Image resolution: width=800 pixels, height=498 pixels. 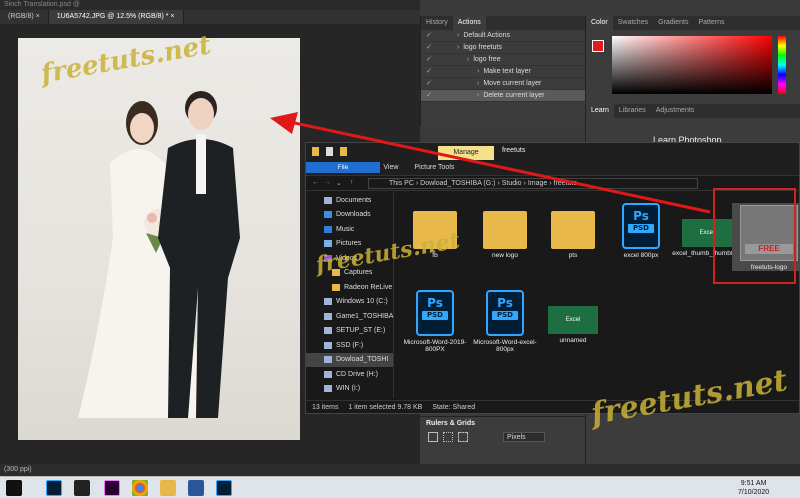 What do you see at coordinates (754, 492) in the screenshot?
I see `clock-date: 7/10/2020` at bounding box center [754, 492].